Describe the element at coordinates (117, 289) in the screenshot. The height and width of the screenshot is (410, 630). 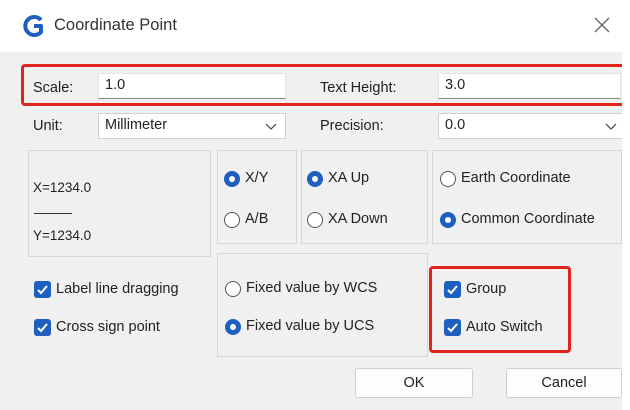
I see `label-line-dragging-label: Label line dragging` at that location.